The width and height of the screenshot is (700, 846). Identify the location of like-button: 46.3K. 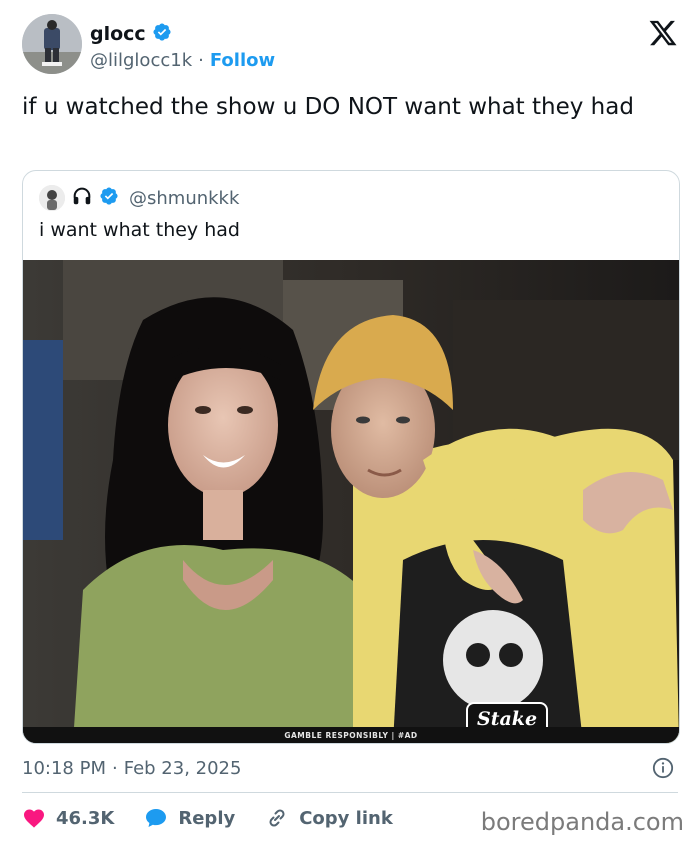
(68, 818).